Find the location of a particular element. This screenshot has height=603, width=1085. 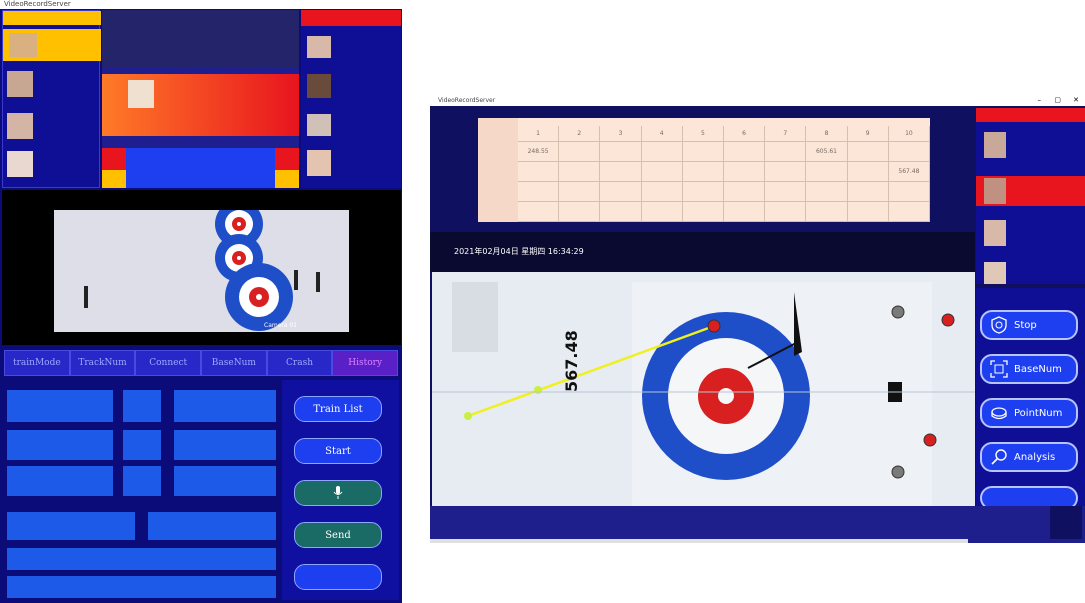

score-bar-blue is located at coordinates (200, 168).